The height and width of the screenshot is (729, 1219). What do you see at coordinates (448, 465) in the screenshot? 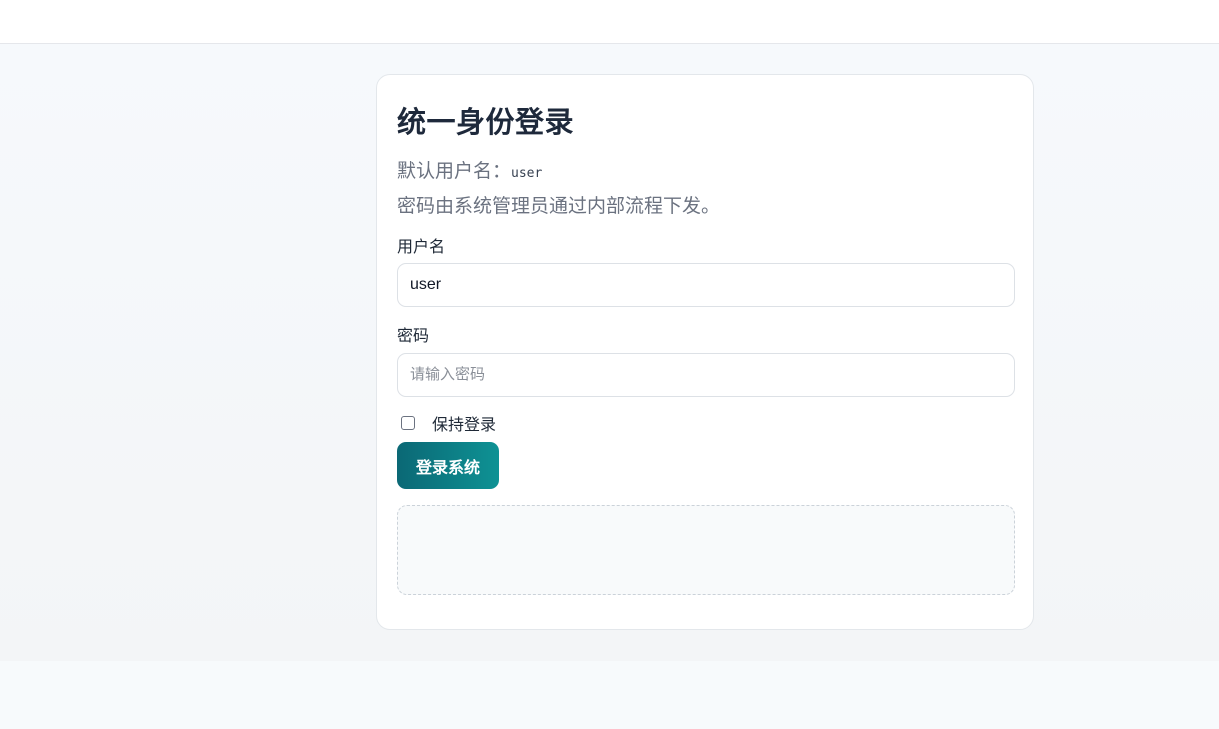
I see `login-submit-button: 登录系统` at bounding box center [448, 465].